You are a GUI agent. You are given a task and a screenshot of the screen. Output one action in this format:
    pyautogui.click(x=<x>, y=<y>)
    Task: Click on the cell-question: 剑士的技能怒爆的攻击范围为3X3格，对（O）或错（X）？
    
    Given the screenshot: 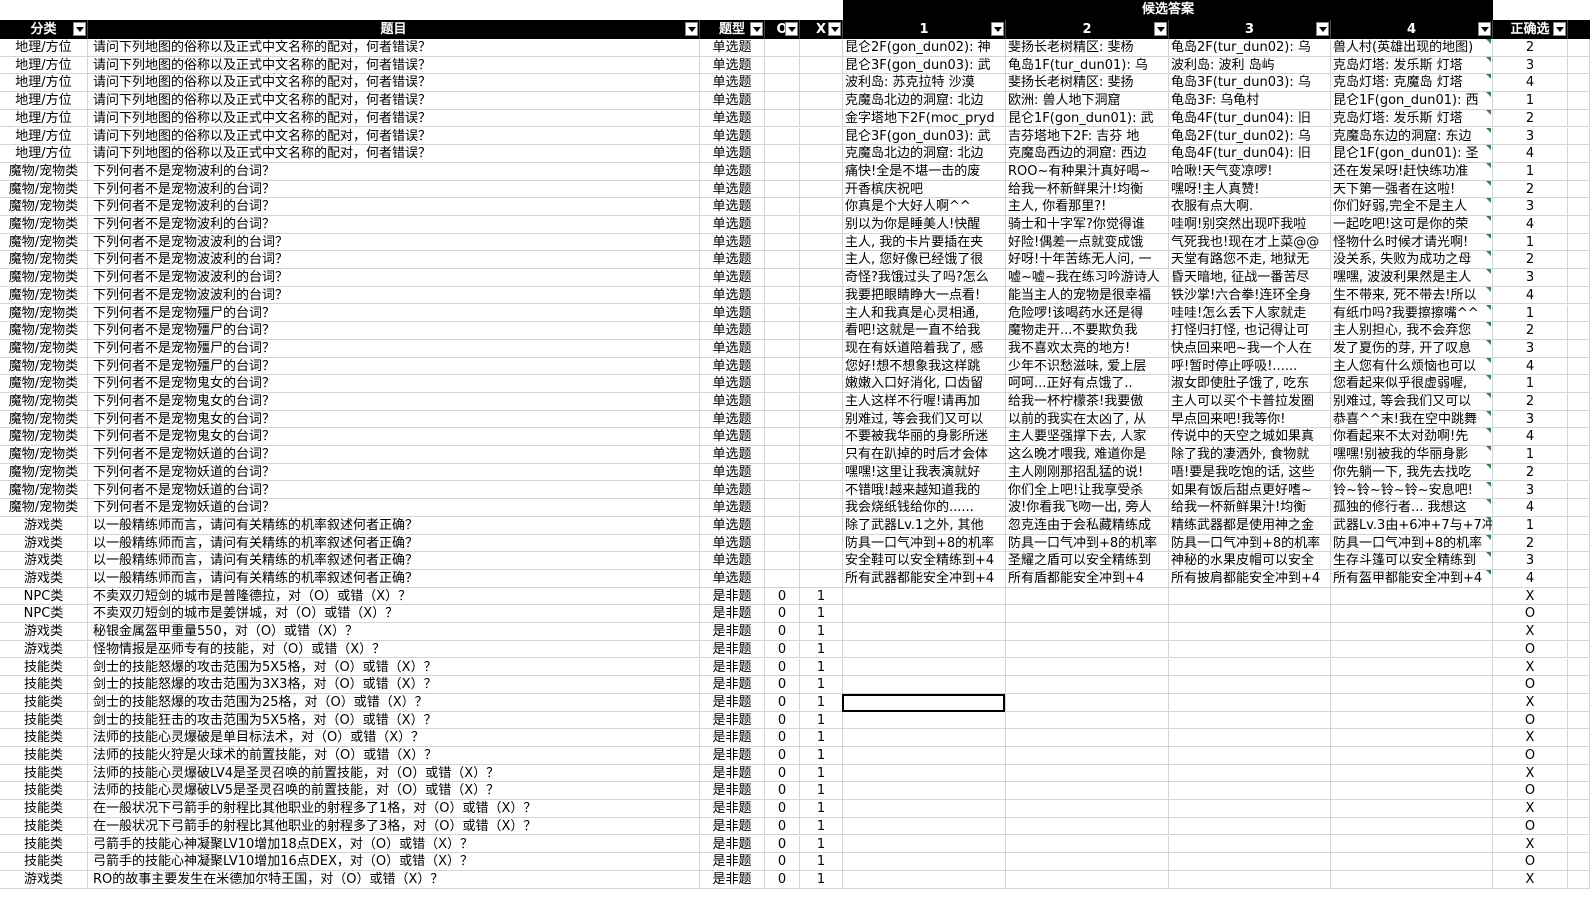 What is the action you would take?
    pyautogui.click(x=394, y=685)
    